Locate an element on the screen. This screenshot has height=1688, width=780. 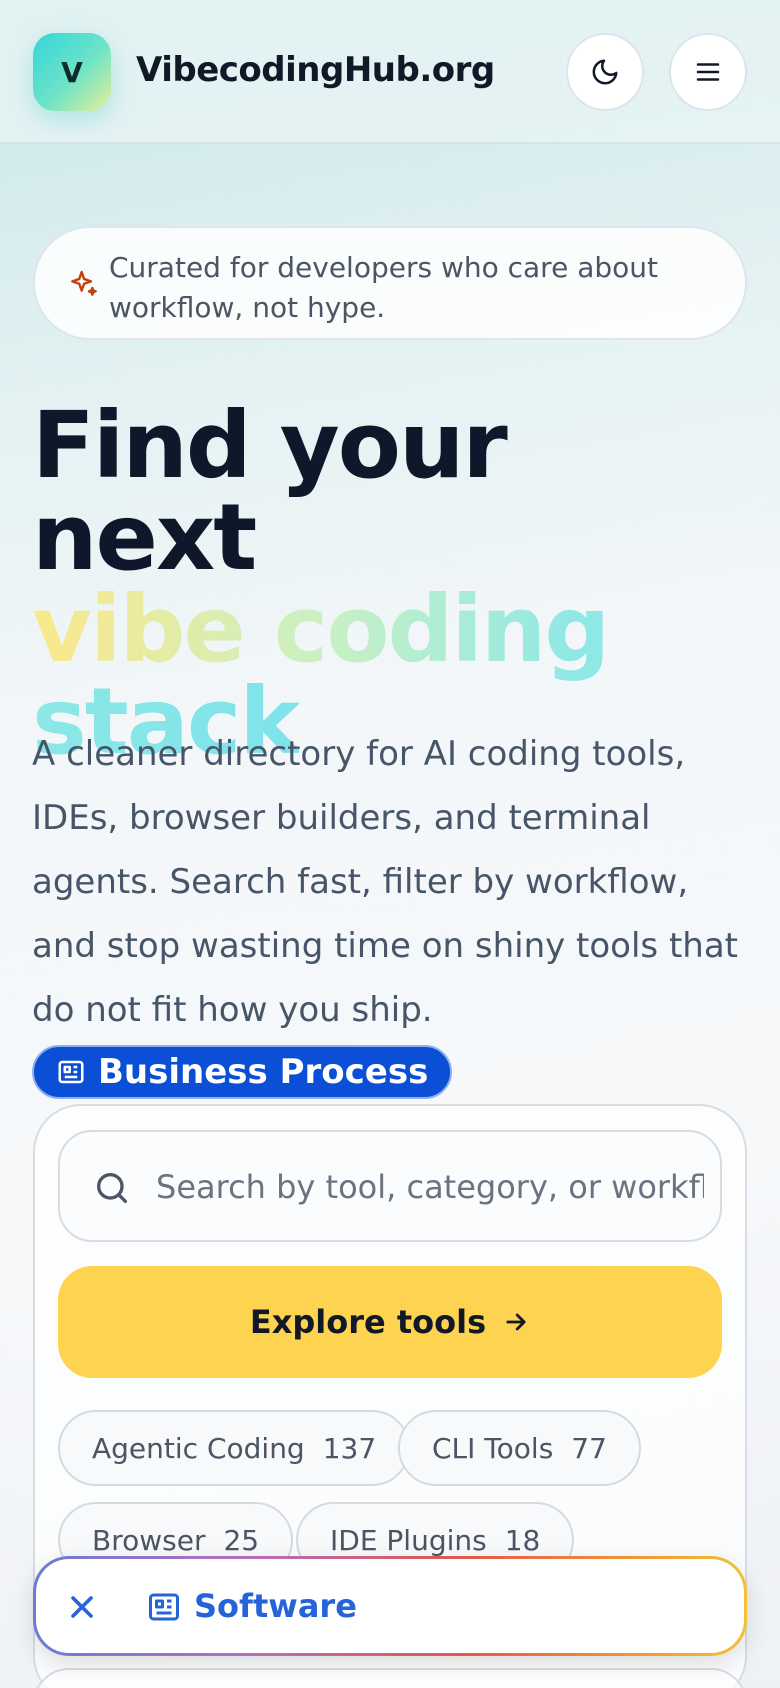
menu-button is located at coordinates (708, 72).